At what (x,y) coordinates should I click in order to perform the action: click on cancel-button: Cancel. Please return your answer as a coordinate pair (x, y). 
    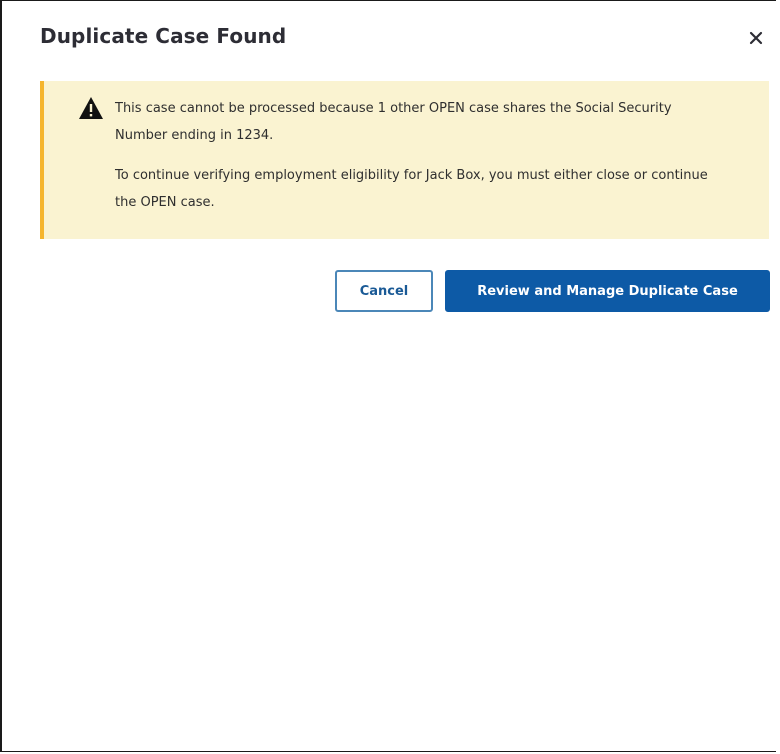
    Looking at the image, I should click on (384, 291).